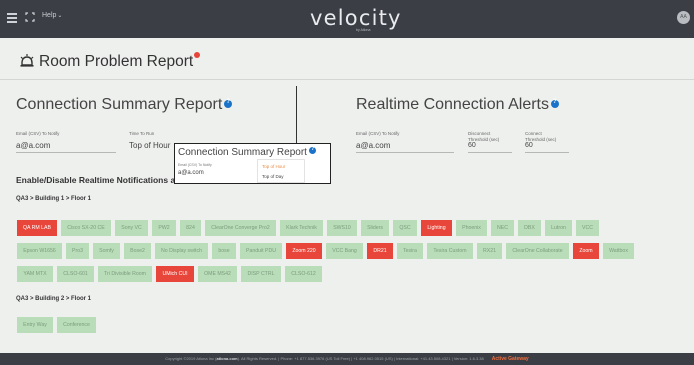  Describe the element at coordinates (240, 228) in the screenshot. I see `room-toggle-chip: ClearOne Converge Pro2` at that location.